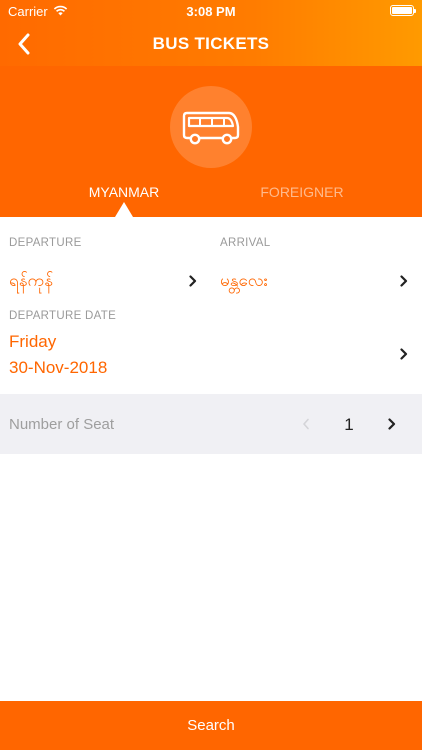 Image resolution: width=422 pixels, height=750 pixels. What do you see at coordinates (211, 424) in the screenshot?
I see `seat-selector: Number of Seat 1` at bounding box center [211, 424].